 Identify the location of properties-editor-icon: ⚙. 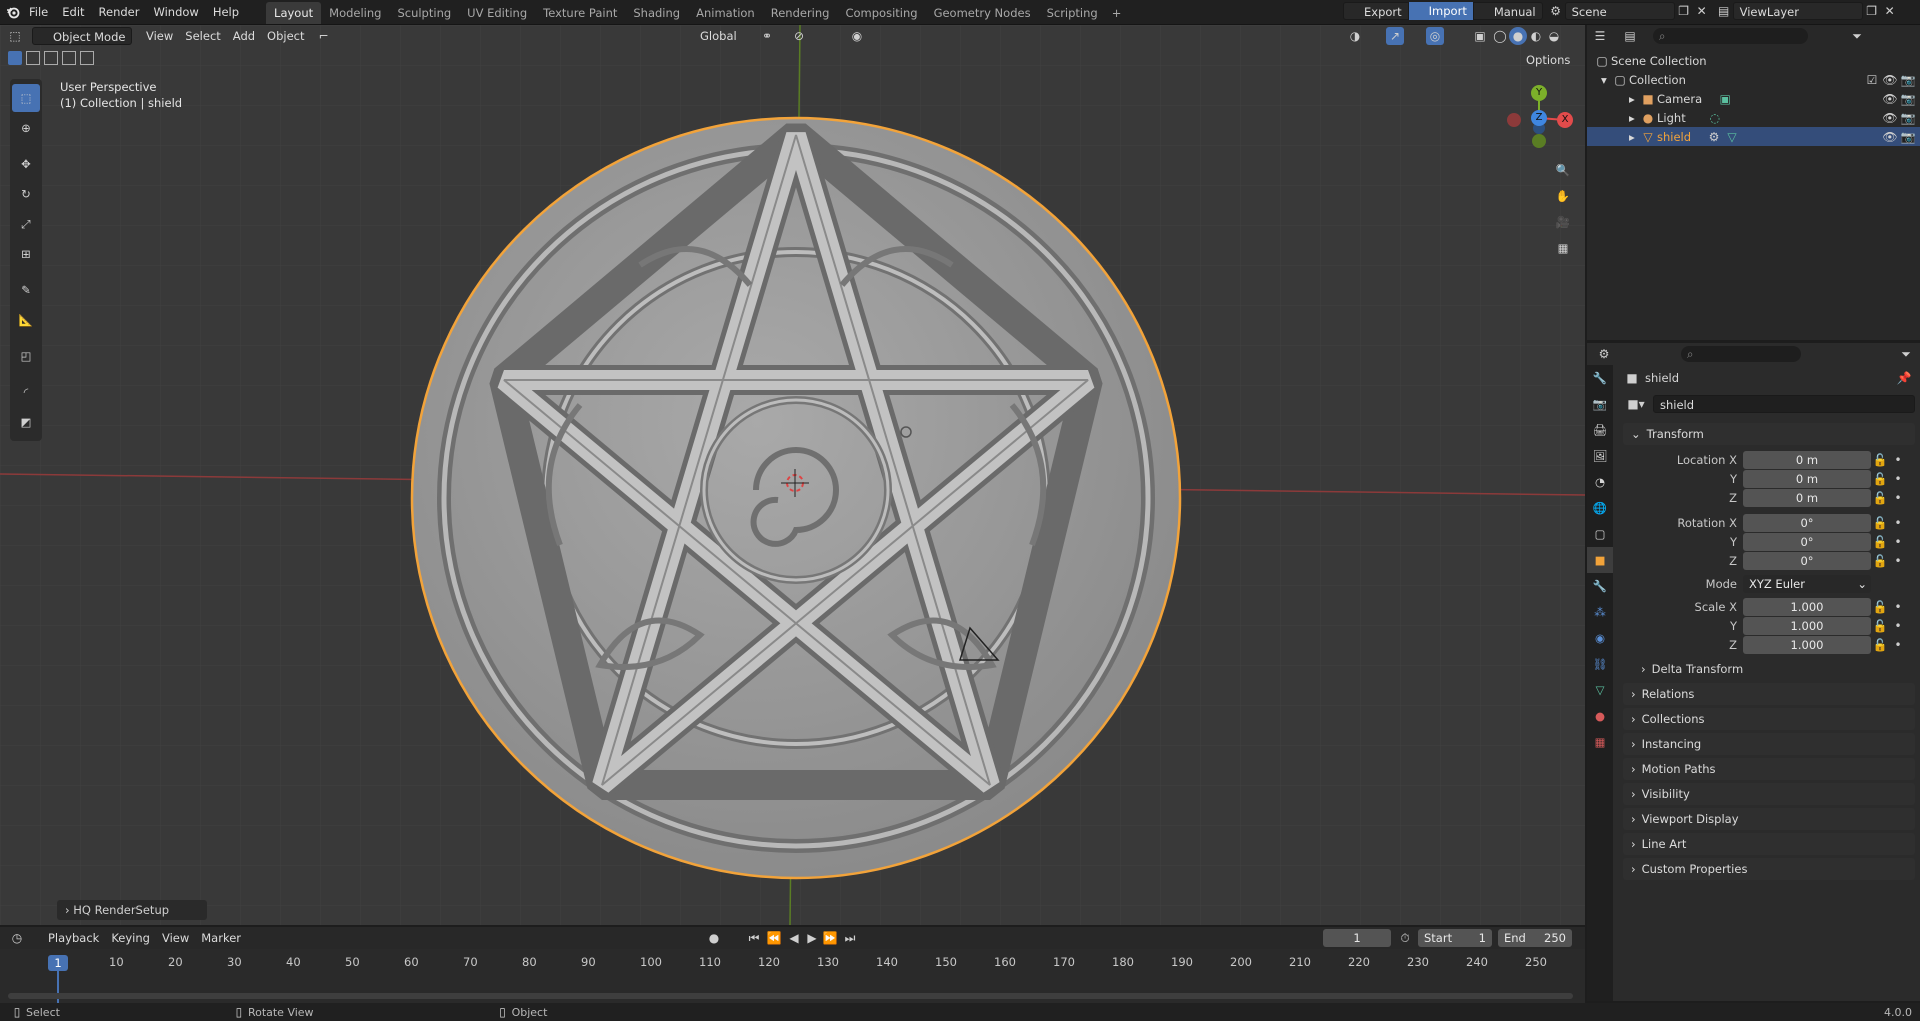
(1604, 354).